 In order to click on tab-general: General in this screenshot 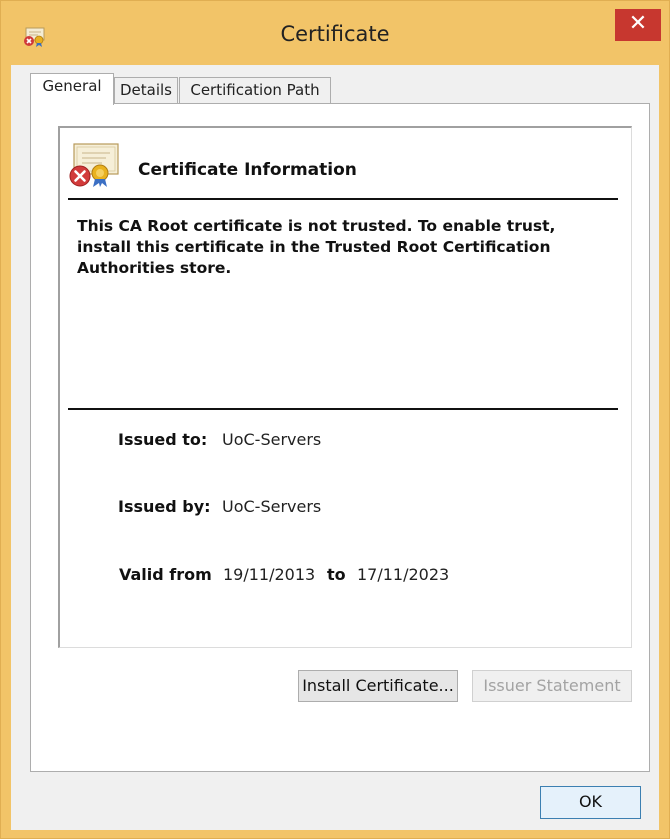, I will do `click(72, 89)`.